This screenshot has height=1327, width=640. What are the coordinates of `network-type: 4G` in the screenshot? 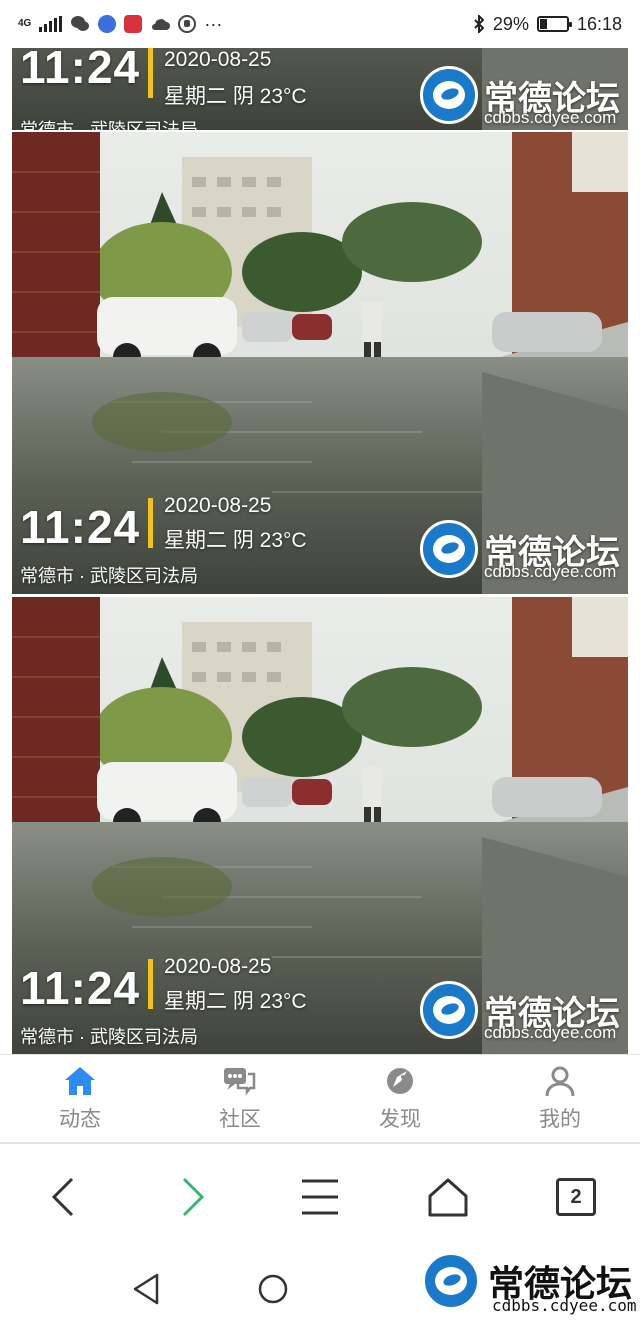 It's located at (25, 23).